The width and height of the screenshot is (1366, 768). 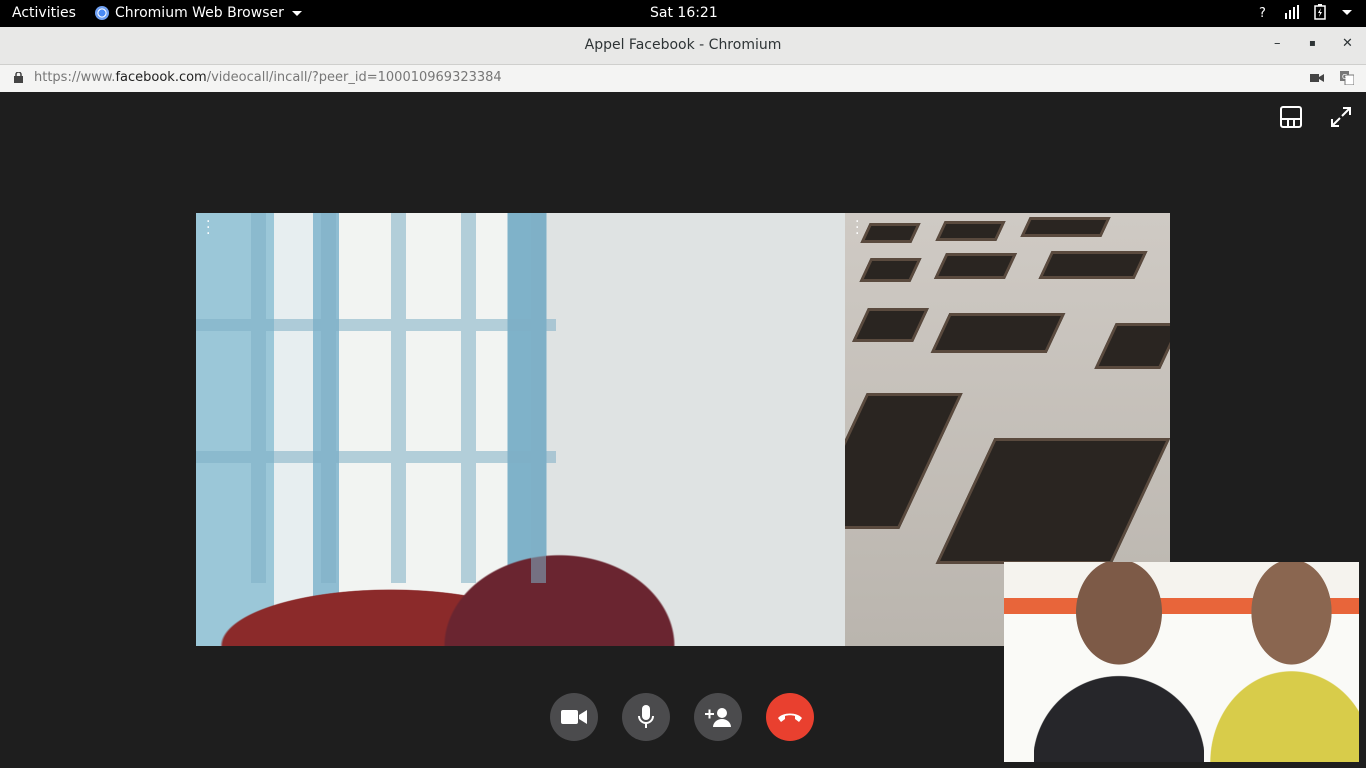 What do you see at coordinates (1317, 78) in the screenshot?
I see `camera-permission-icon` at bounding box center [1317, 78].